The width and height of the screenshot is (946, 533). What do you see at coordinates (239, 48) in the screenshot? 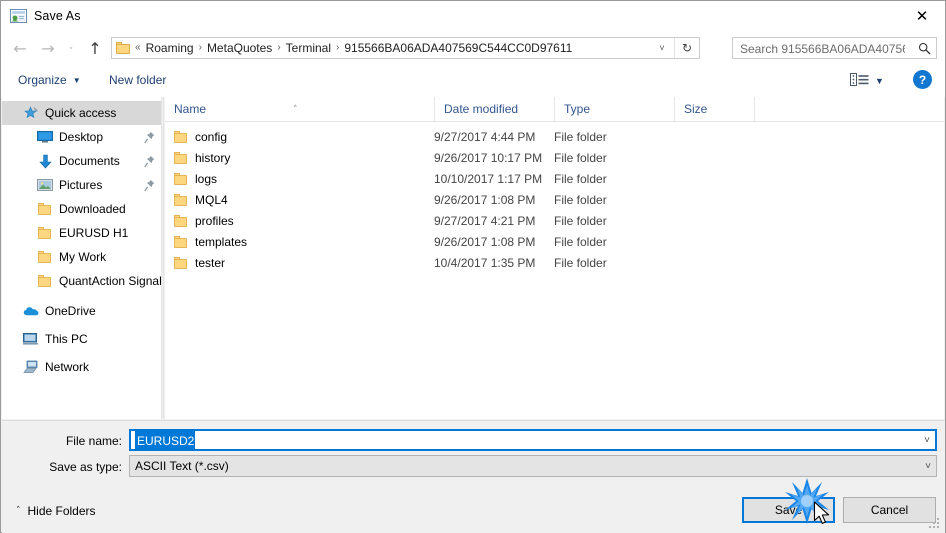
I see `breadcrumb-item-metaquotes: MetaQuotes` at bounding box center [239, 48].